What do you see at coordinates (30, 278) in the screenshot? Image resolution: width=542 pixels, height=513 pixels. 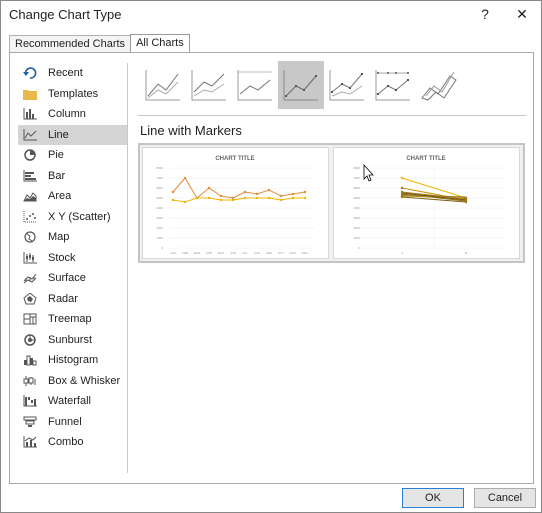 I see `surface-chart-icon` at bounding box center [30, 278].